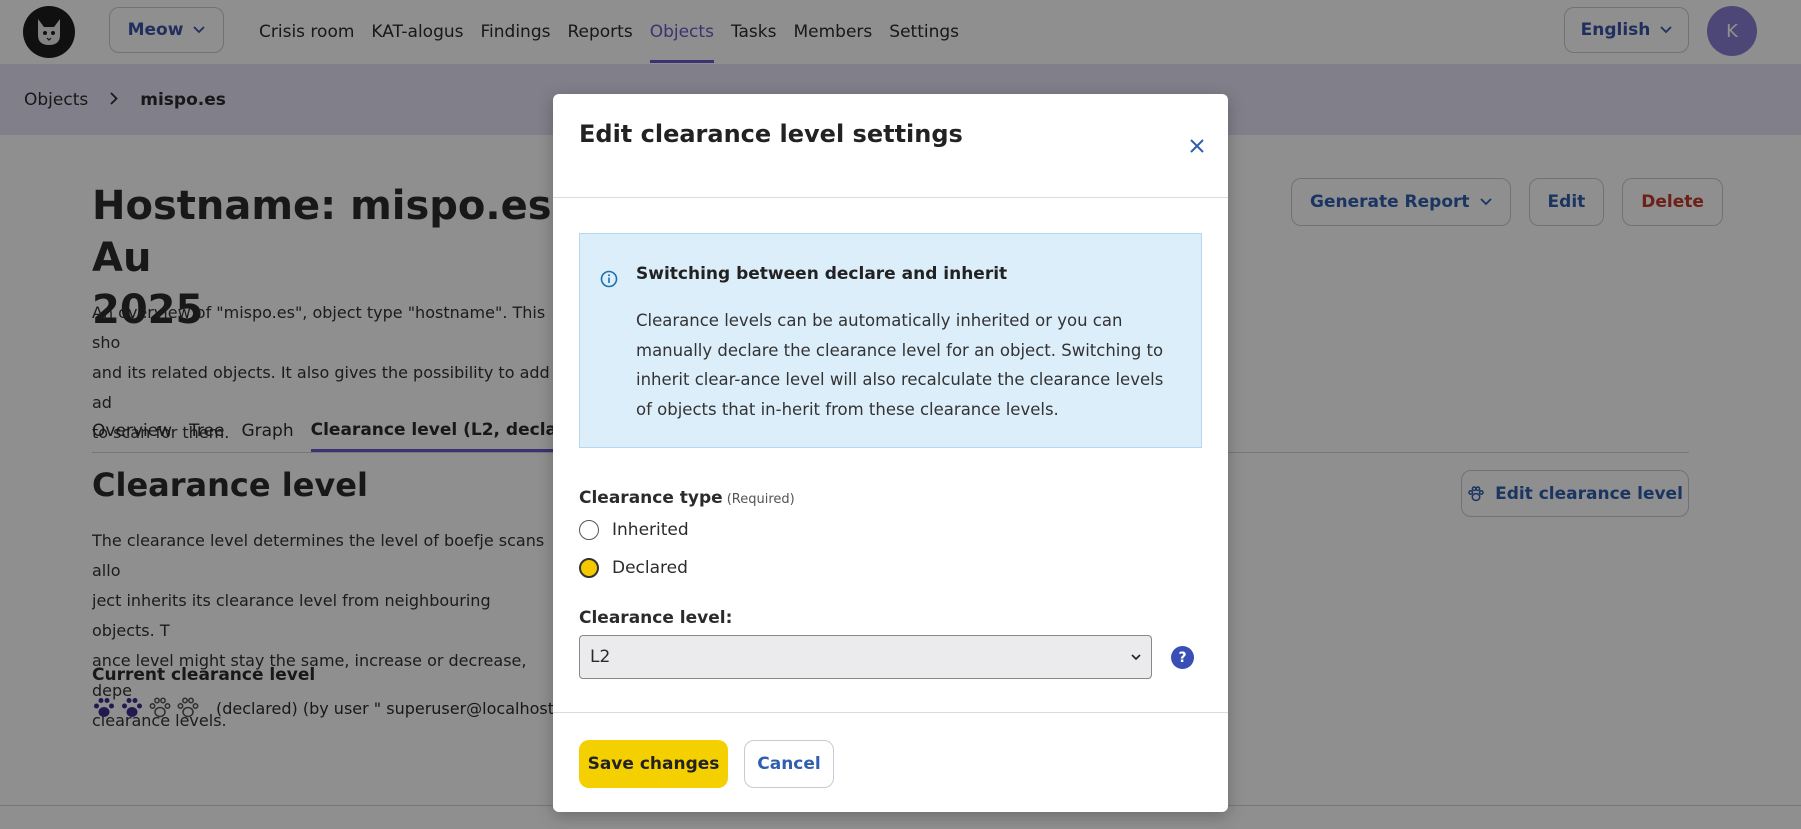  What do you see at coordinates (589, 568) in the screenshot?
I see `radio-button-checked` at bounding box center [589, 568].